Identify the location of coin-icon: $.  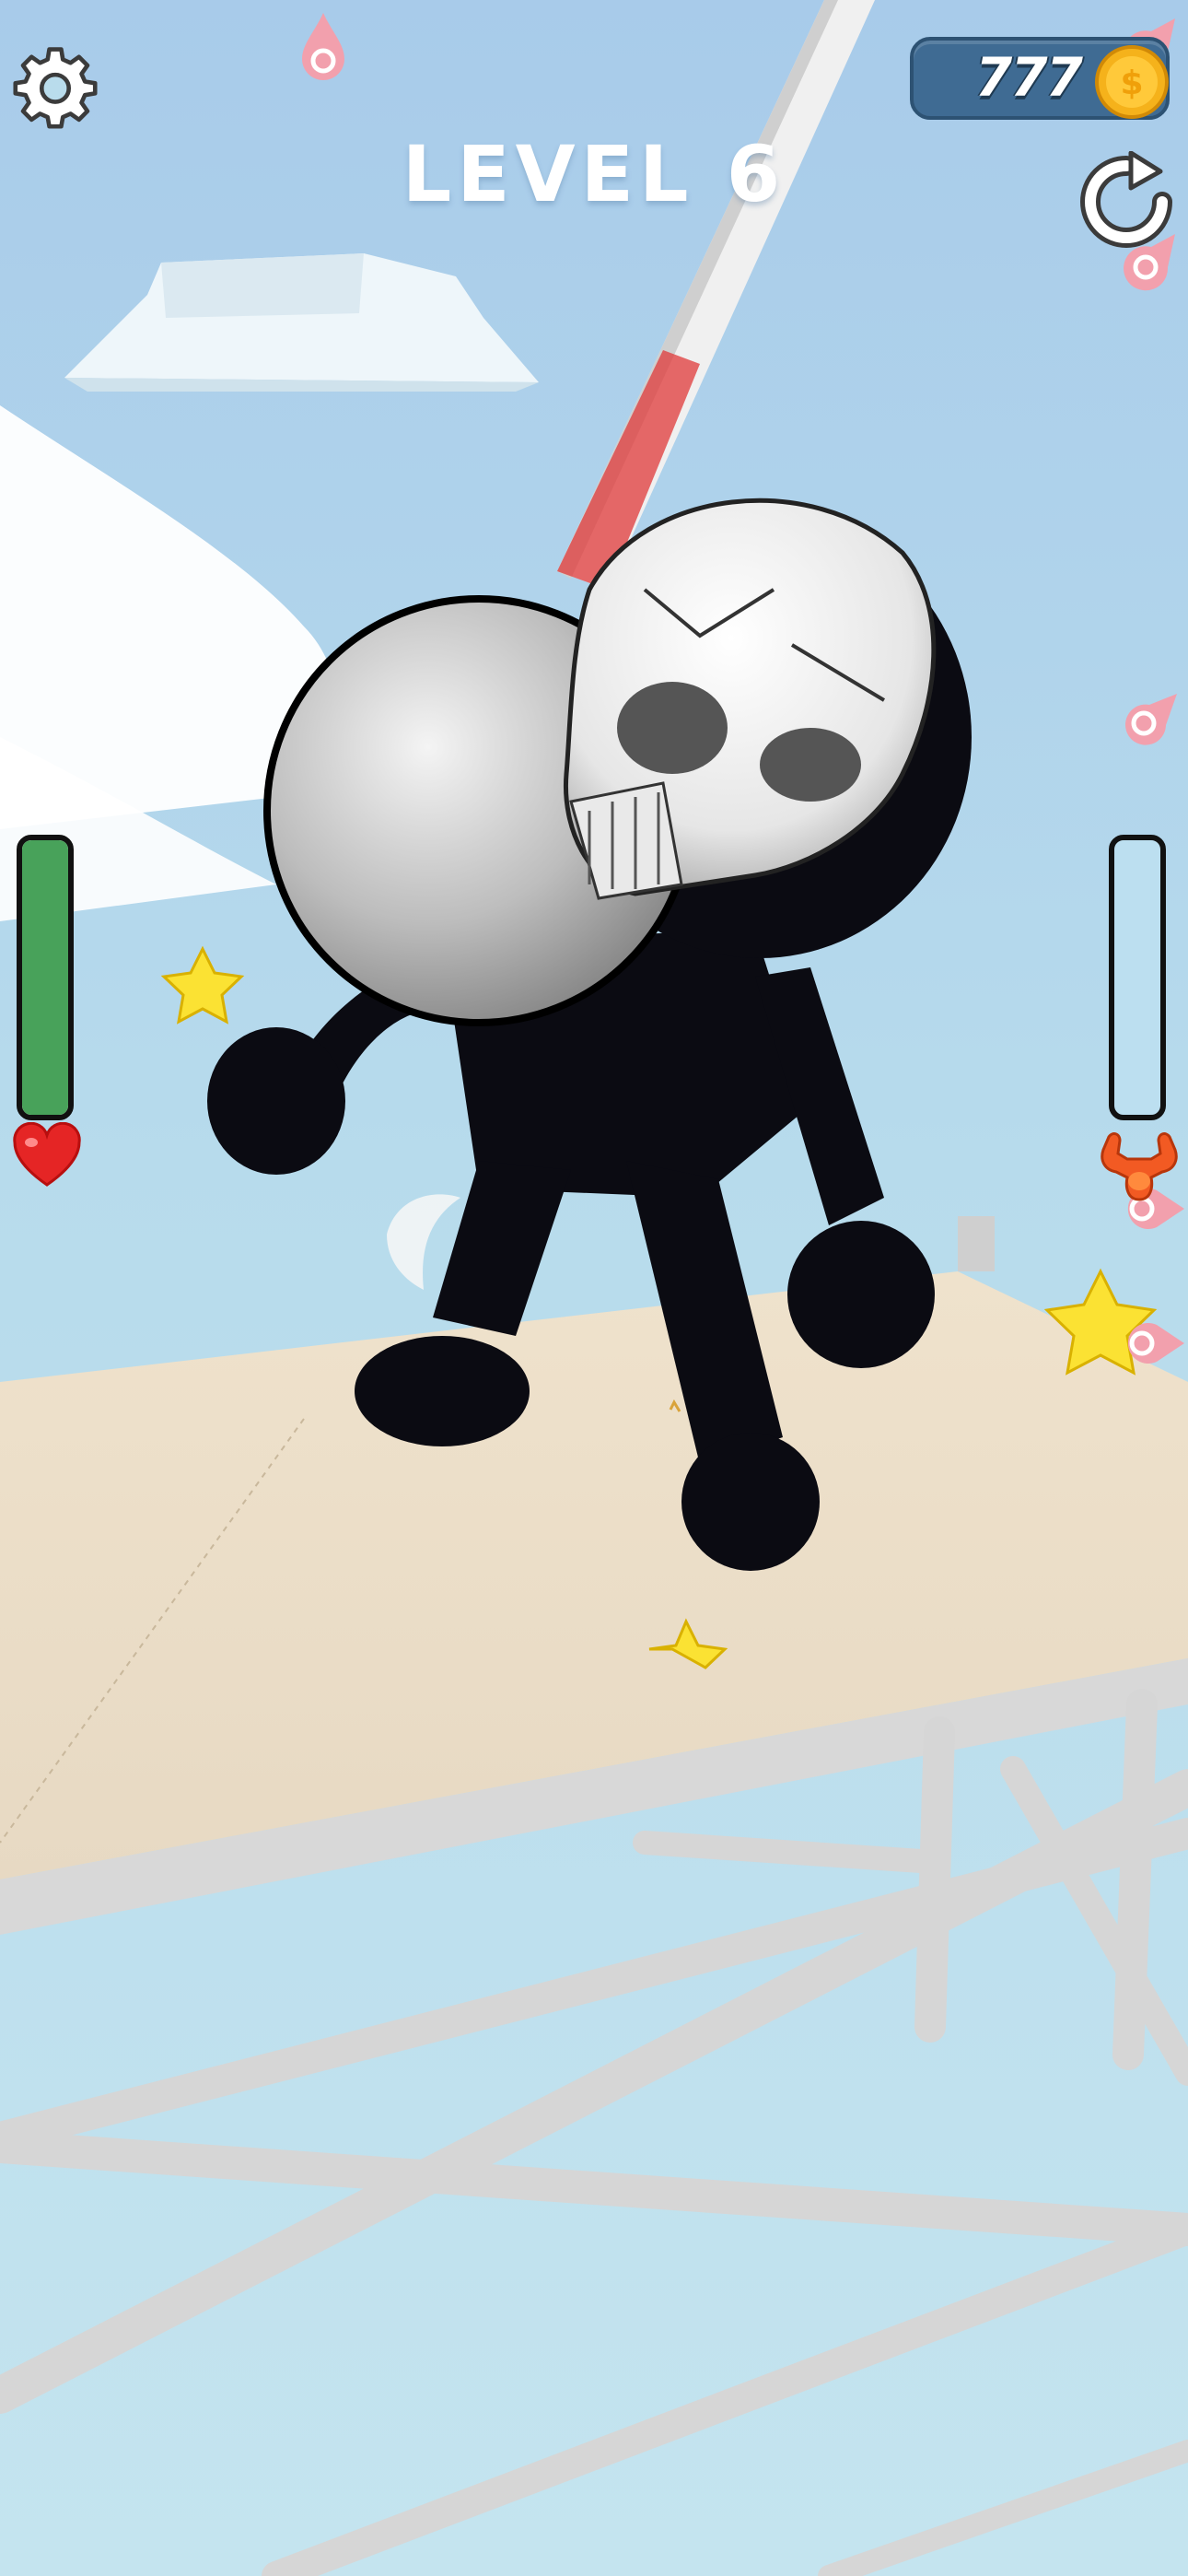
(1132, 82).